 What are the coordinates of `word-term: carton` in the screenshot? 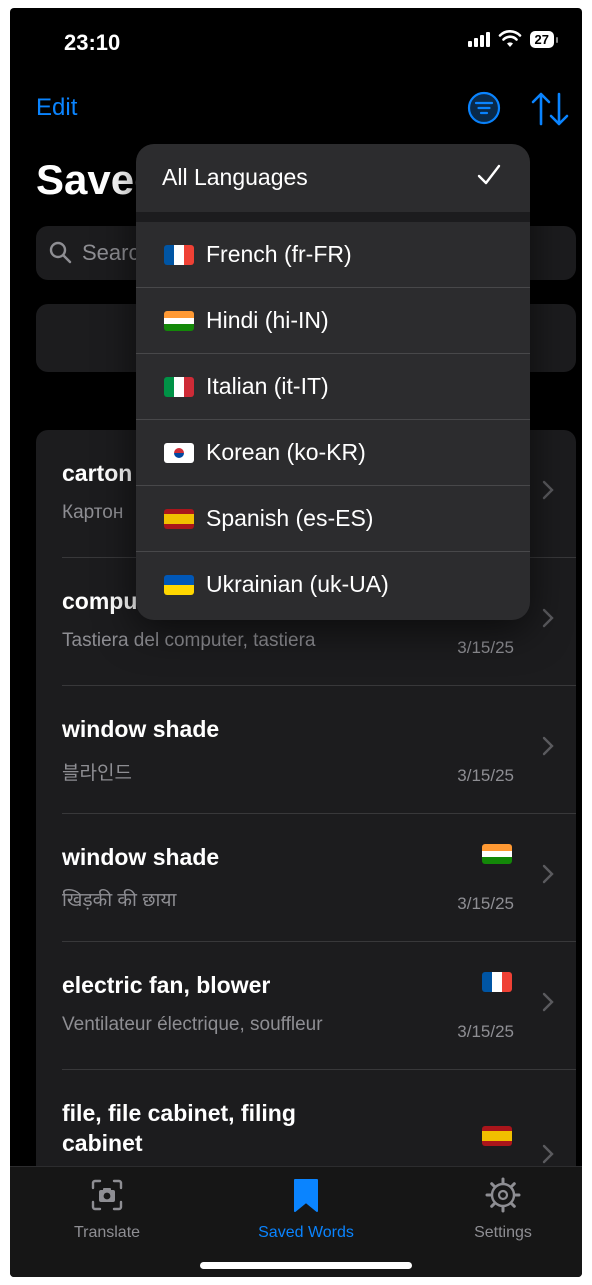 It's located at (97, 473).